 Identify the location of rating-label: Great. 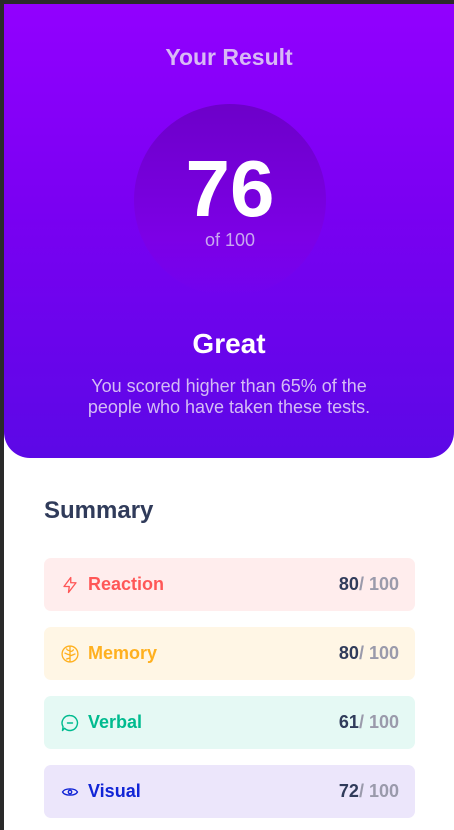
(229, 343).